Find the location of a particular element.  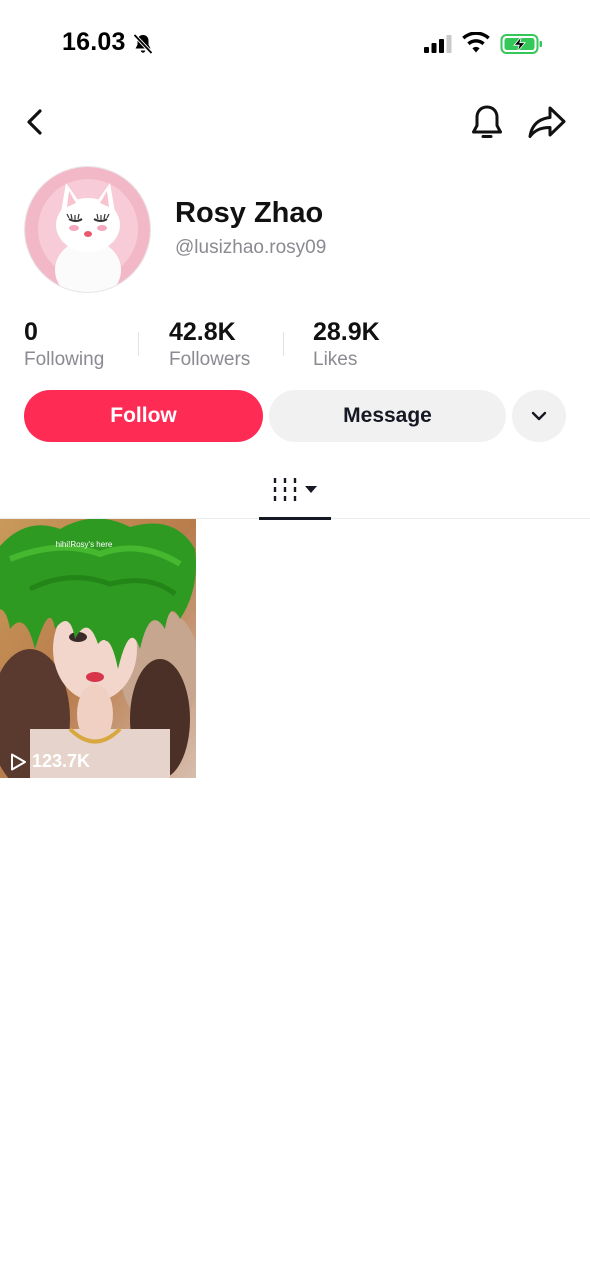

profile-avatar is located at coordinates (87, 229).